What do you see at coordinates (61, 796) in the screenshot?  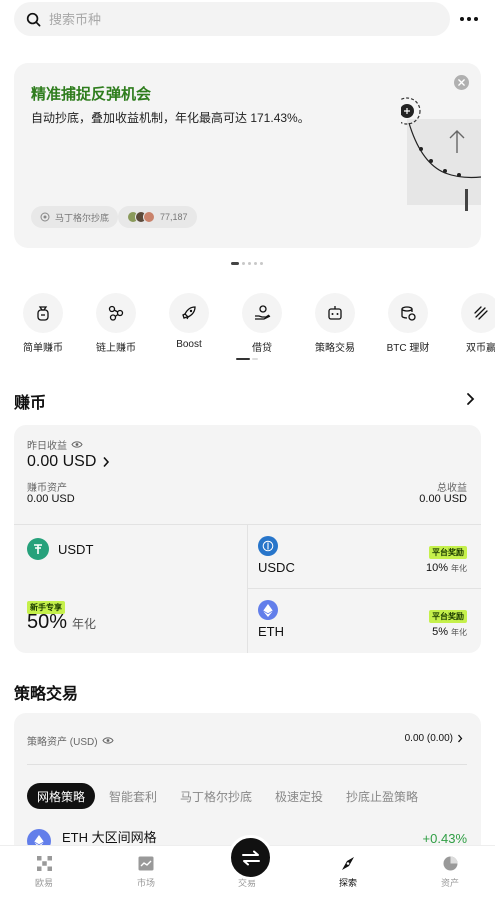 I see `tab-grid-strategy: 网格策略` at bounding box center [61, 796].